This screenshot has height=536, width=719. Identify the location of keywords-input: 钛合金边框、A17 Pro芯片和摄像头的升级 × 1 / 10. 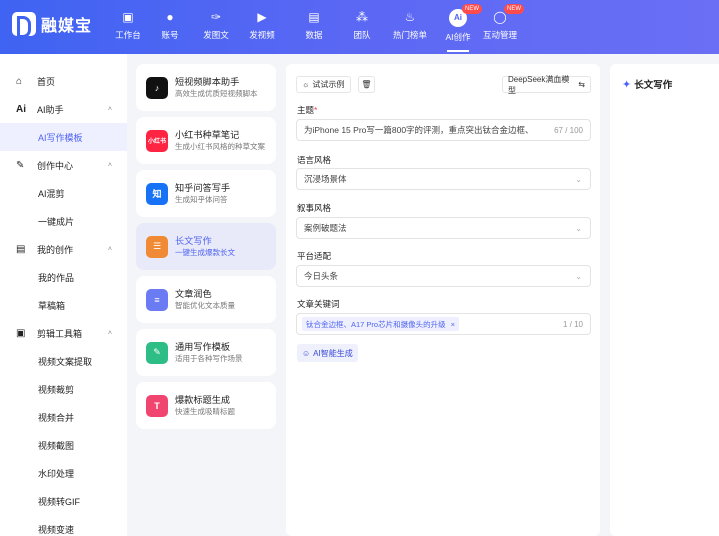
(443, 324).